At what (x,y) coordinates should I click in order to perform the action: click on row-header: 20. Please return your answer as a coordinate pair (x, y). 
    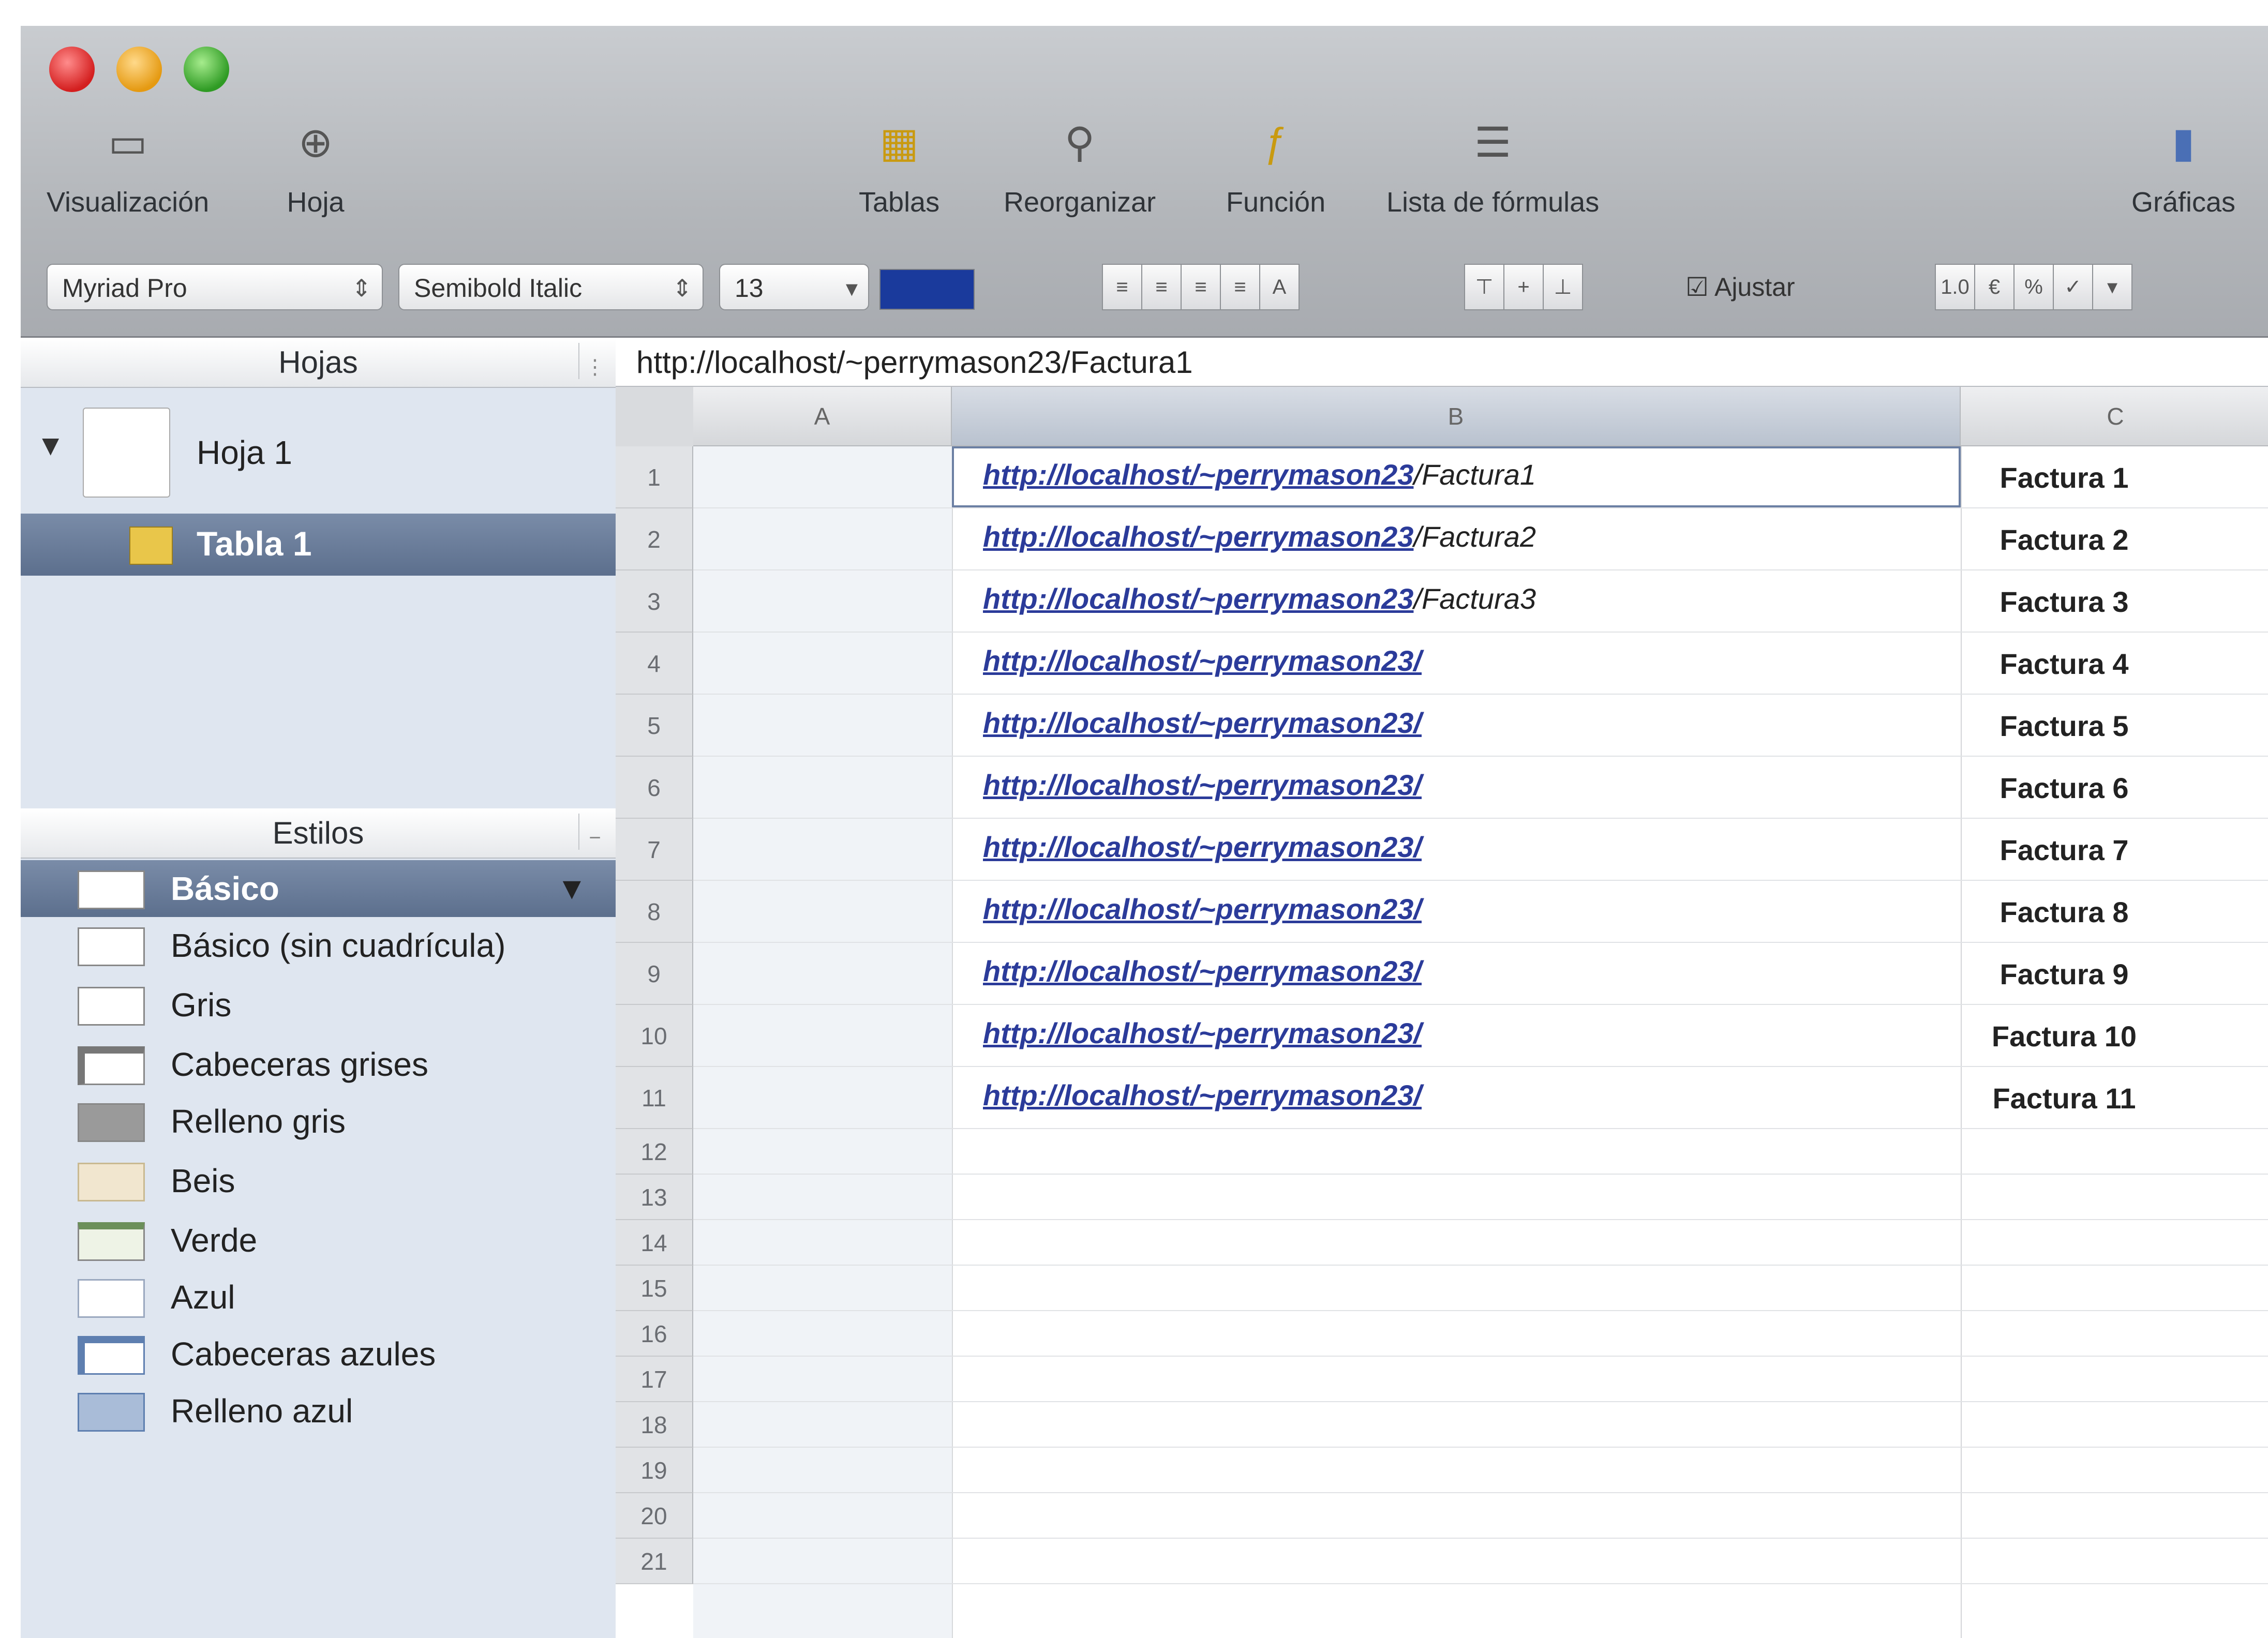
    Looking at the image, I should click on (654, 1516).